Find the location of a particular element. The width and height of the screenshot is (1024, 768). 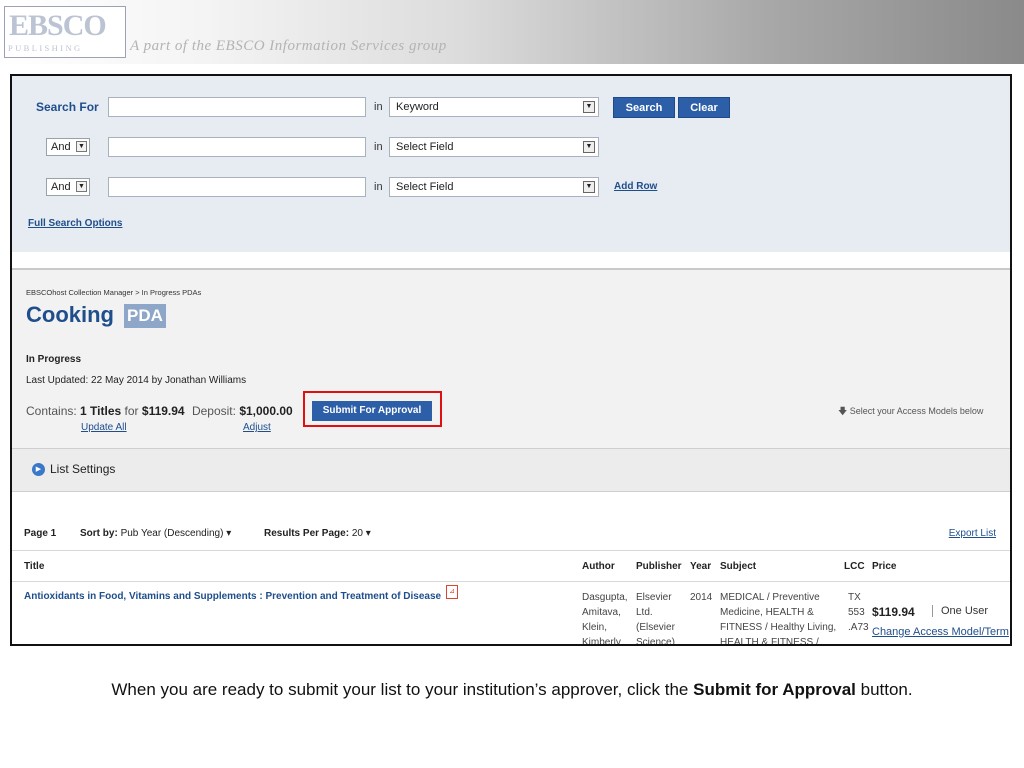

search-button: Search is located at coordinates (644, 107).